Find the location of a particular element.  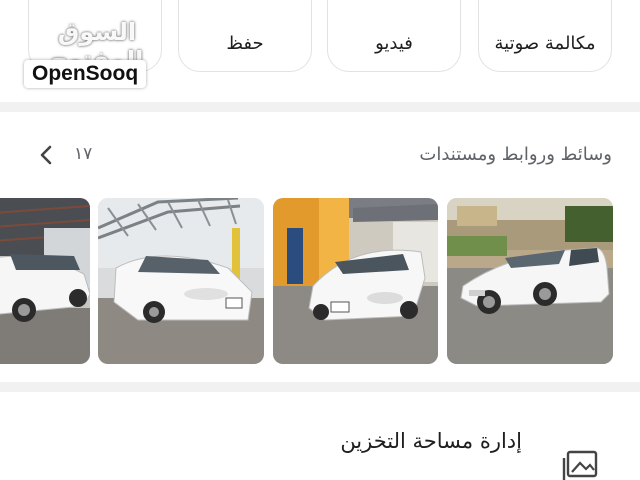

save-label: حفظ is located at coordinates (245, 43).